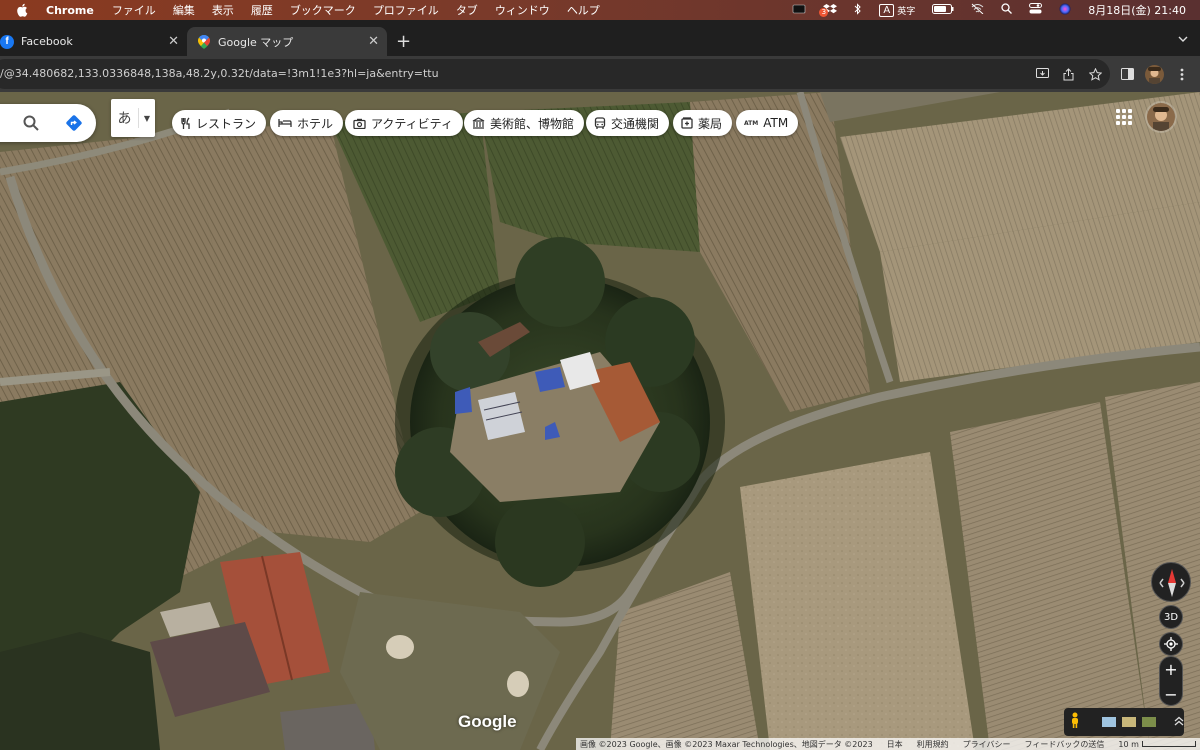 The image size is (1200, 750). Describe the element at coordinates (751, 123) in the screenshot. I see `atm-icon: ATM` at that location.